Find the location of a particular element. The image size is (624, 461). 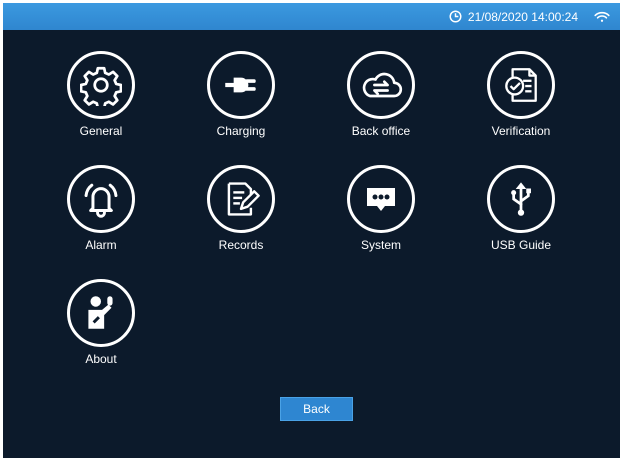

usb-icon is located at coordinates (521, 199).